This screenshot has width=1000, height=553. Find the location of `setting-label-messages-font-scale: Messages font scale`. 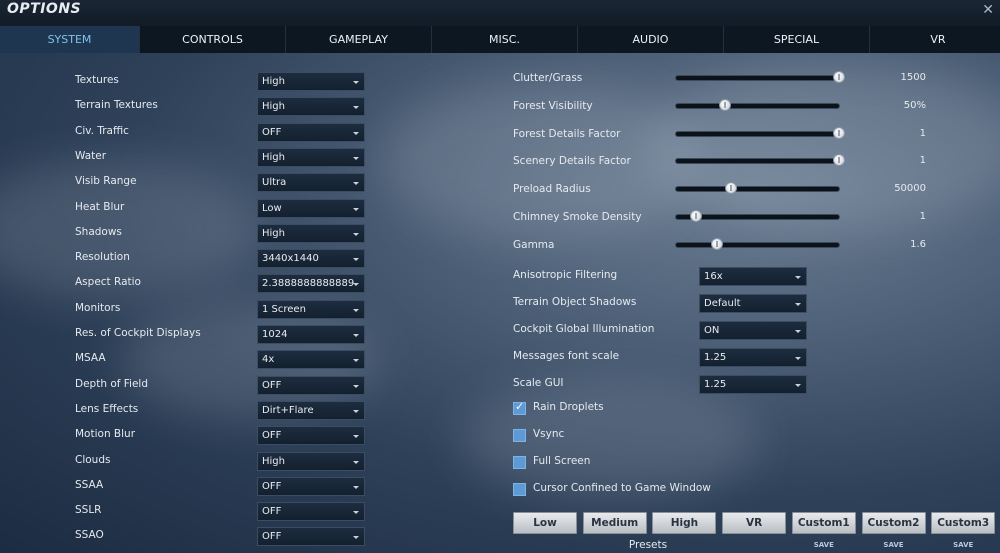

setting-label-messages-font-scale: Messages font scale is located at coordinates (566, 356).